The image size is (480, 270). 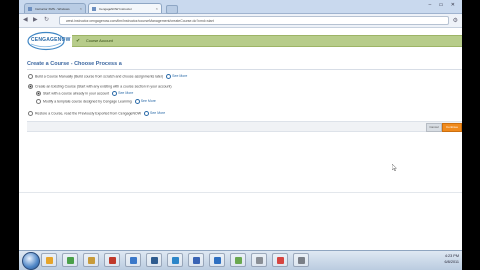 What do you see at coordinates (443, 5) in the screenshot?
I see `window-controls: – ▭ ✕` at bounding box center [443, 5].